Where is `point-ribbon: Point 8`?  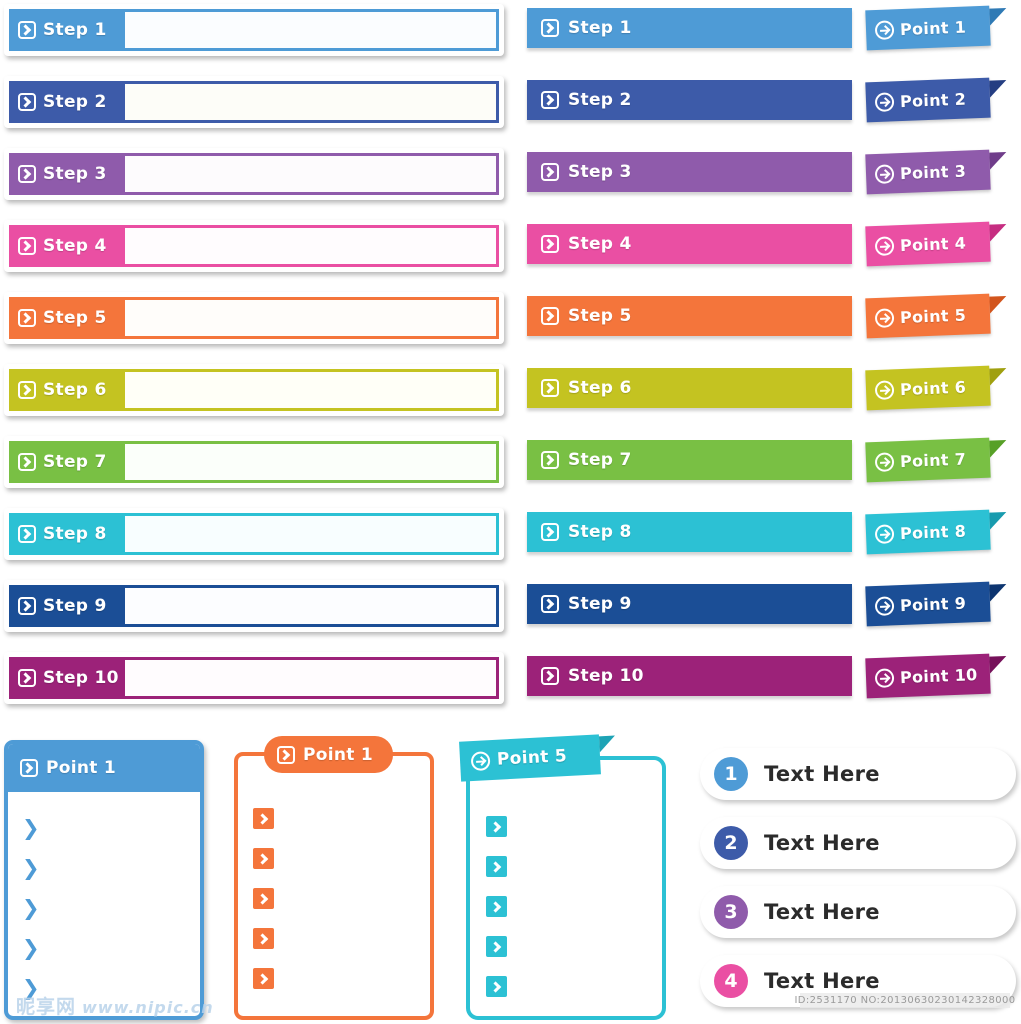
point-ribbon: Point 8 is located at coordinates (936, 532).